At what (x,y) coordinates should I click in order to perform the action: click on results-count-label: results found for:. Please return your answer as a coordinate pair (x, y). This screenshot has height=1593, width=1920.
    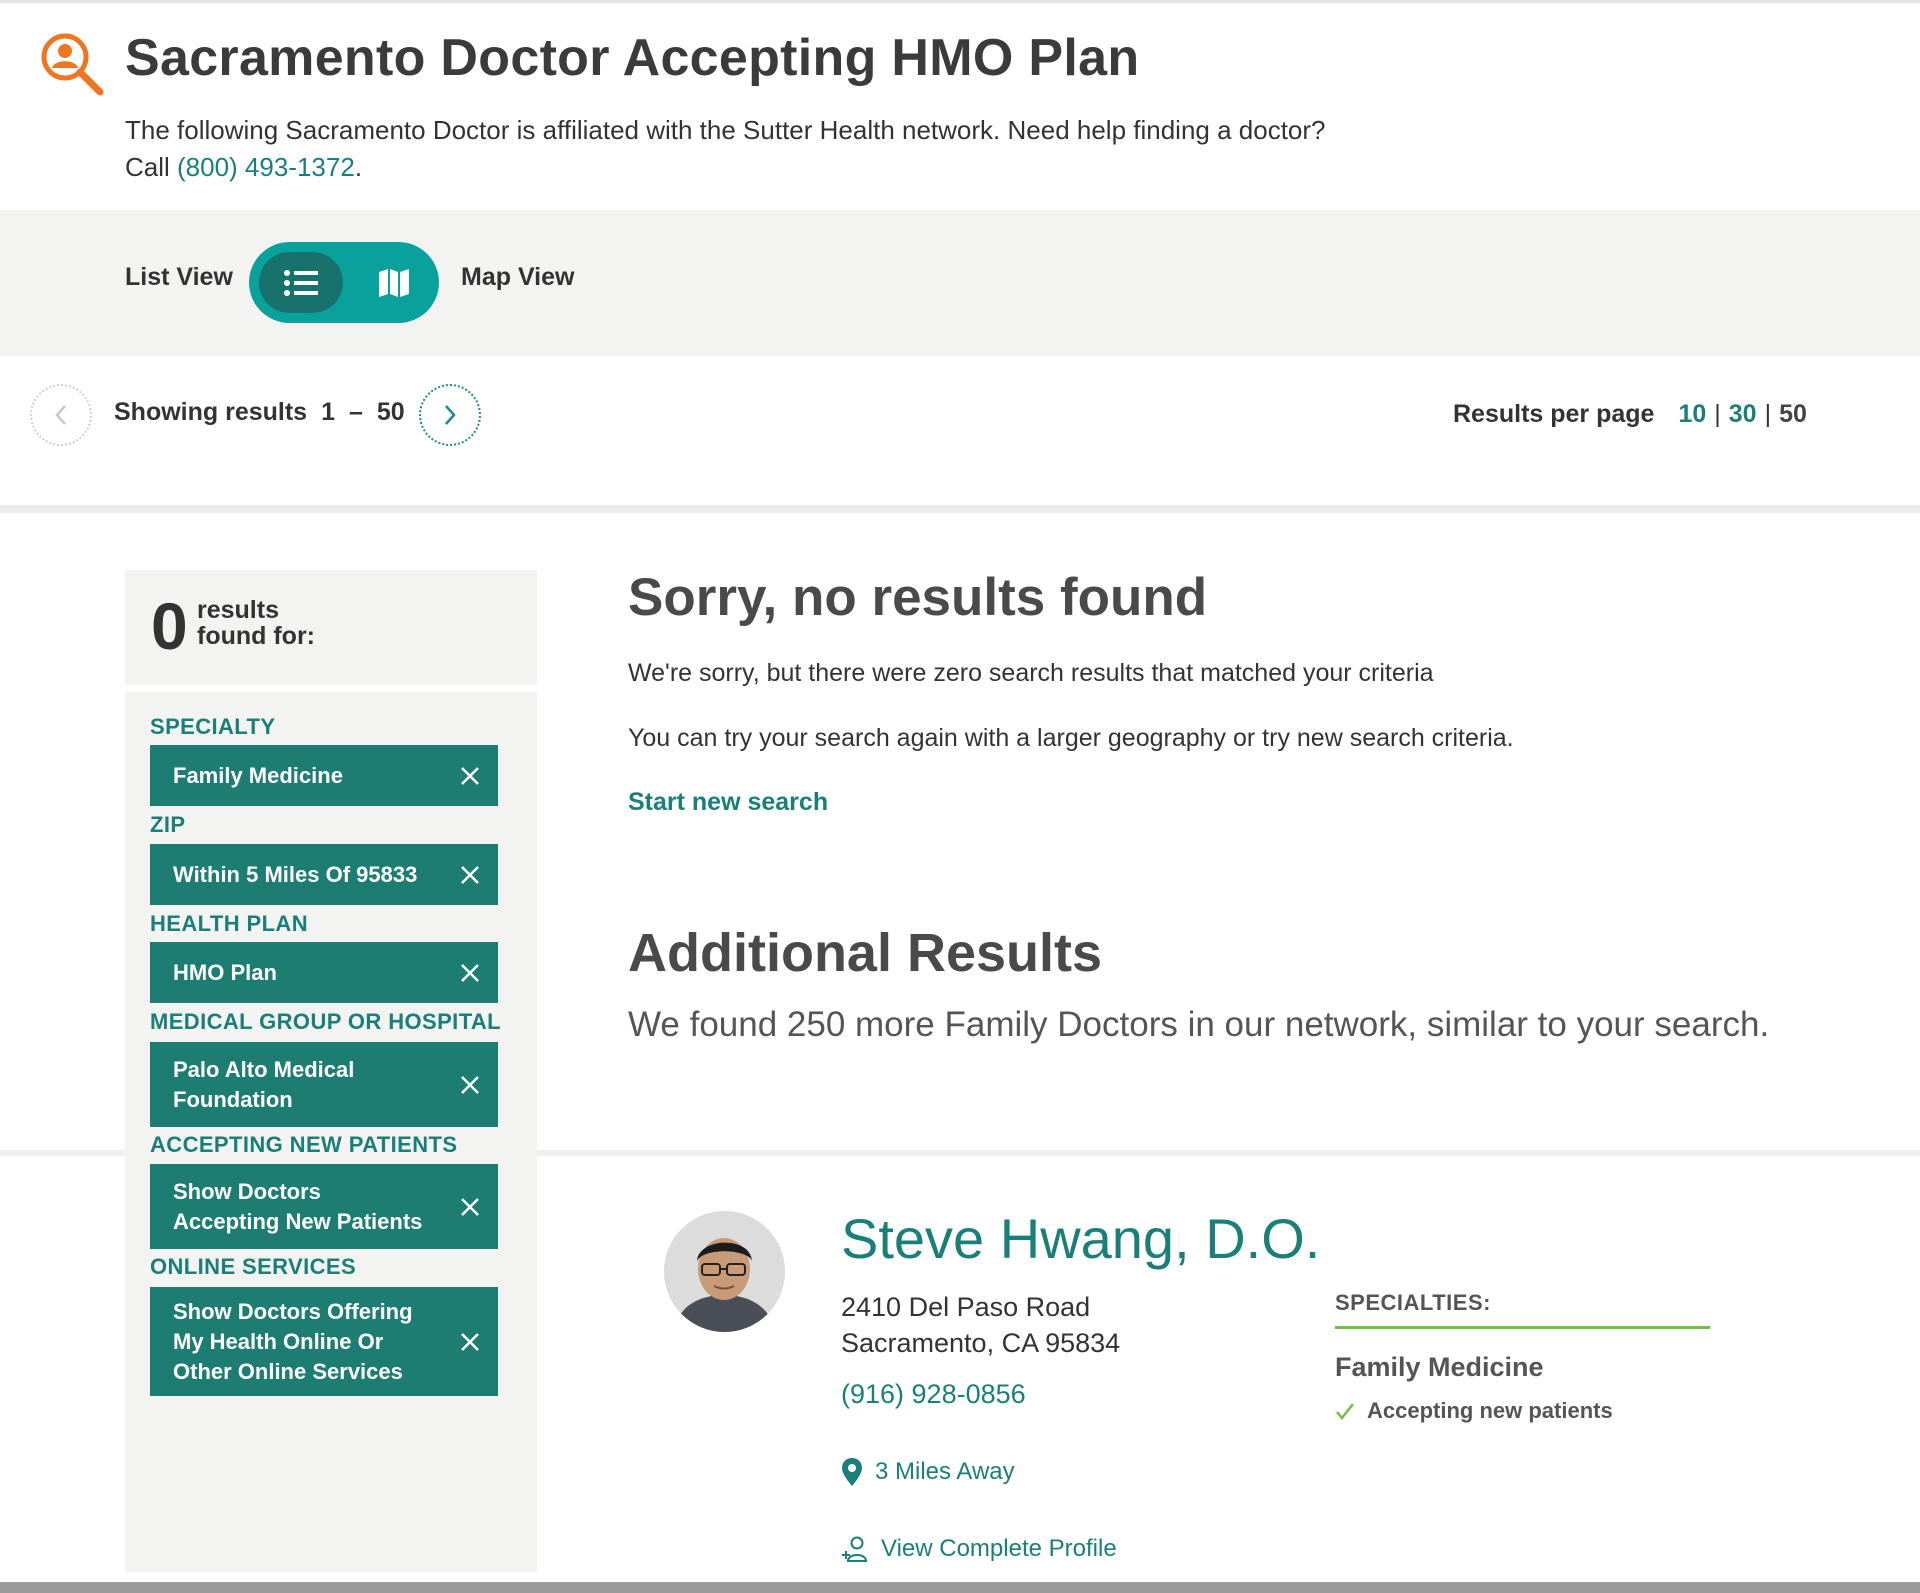
    Looking at the image, I should click on (256, 623).